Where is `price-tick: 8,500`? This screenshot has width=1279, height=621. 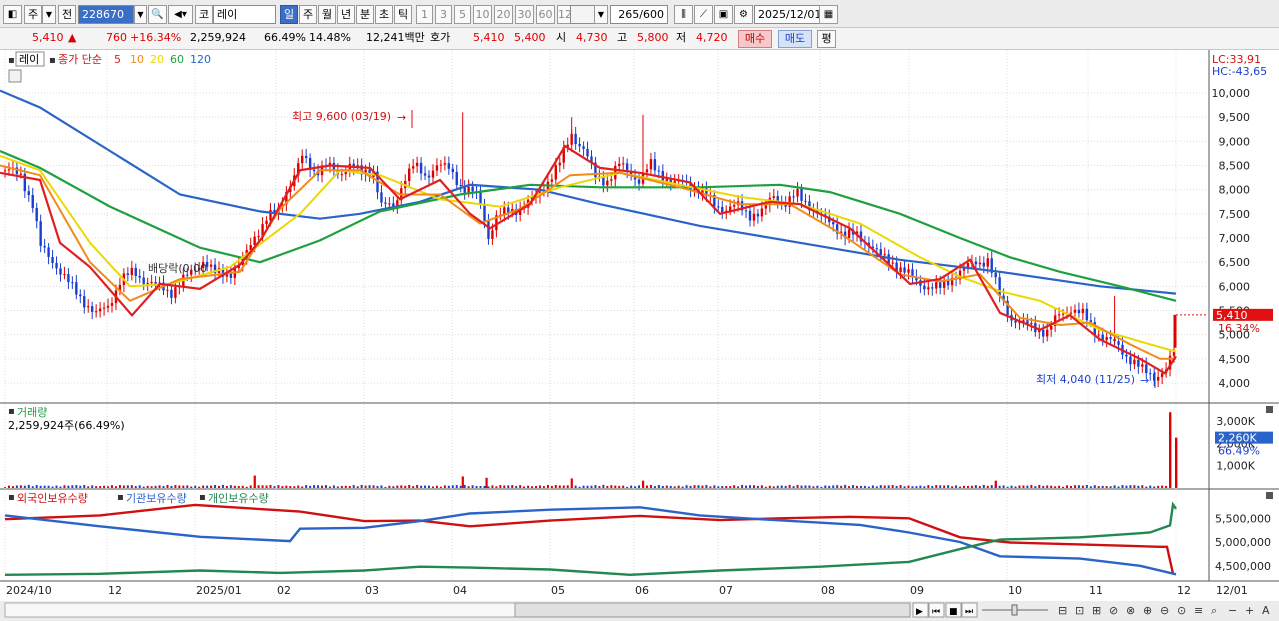
price-tick: 8,500 is located at coordinates (1235, 166).